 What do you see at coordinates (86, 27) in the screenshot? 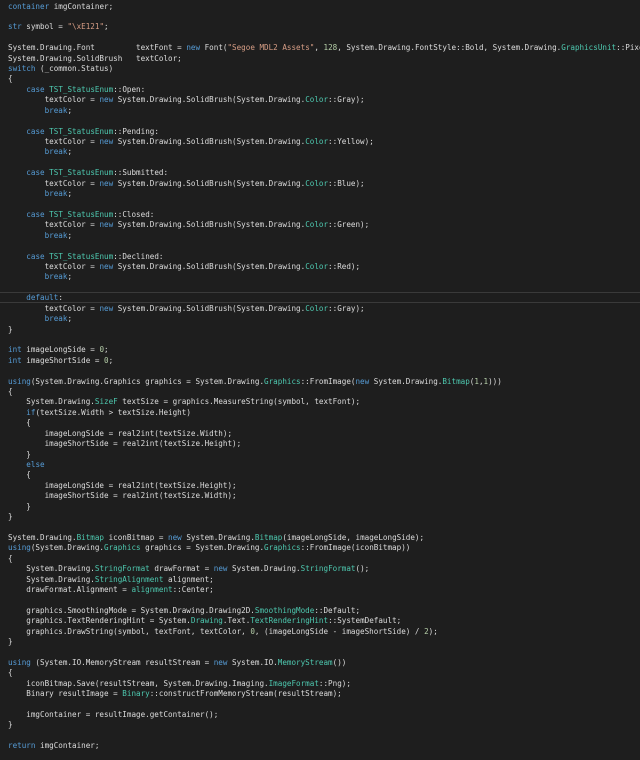
I see `string-token: "\xE121"` at bounding box center [86, 27].